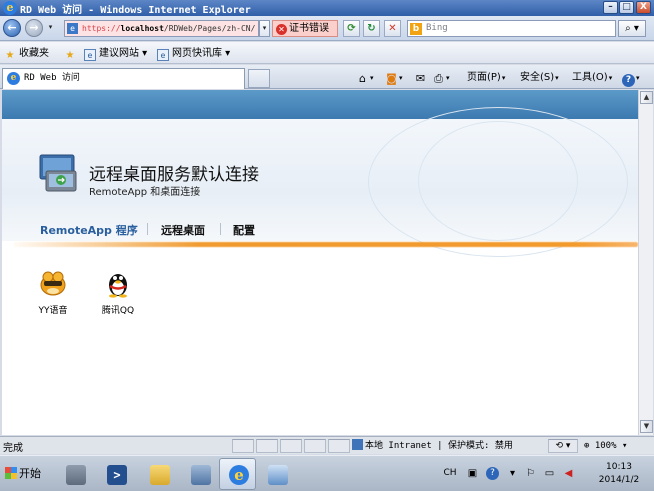 Image resolution: width=654 pixels, height=491 pixels. I want to click on browser-tab: e RD Web 访问, so click(123, 78).